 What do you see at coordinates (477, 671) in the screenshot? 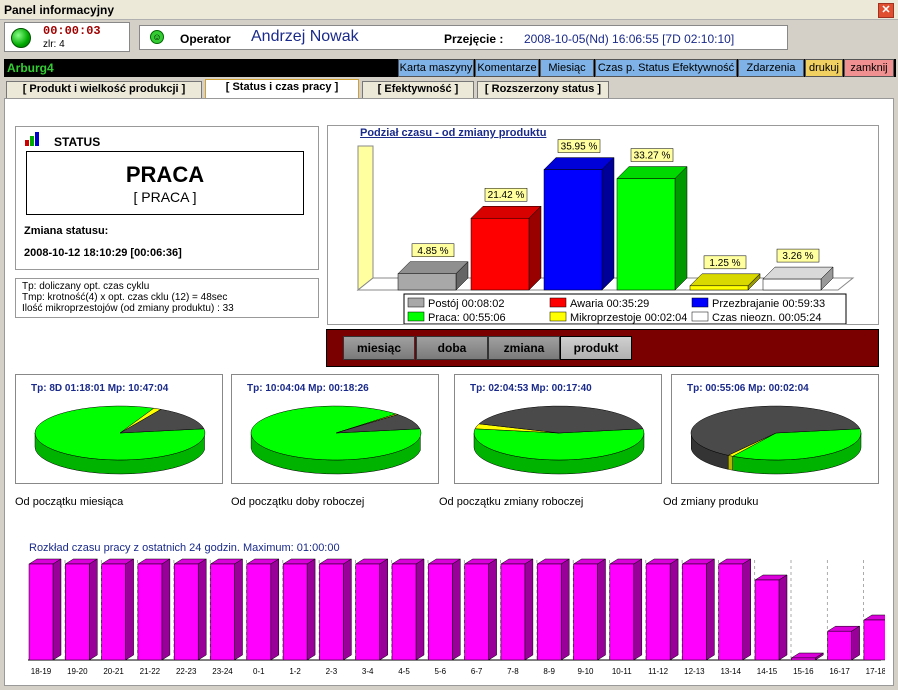
I see `hour-tick-label: 6-7` at bounding box center [477, 671].